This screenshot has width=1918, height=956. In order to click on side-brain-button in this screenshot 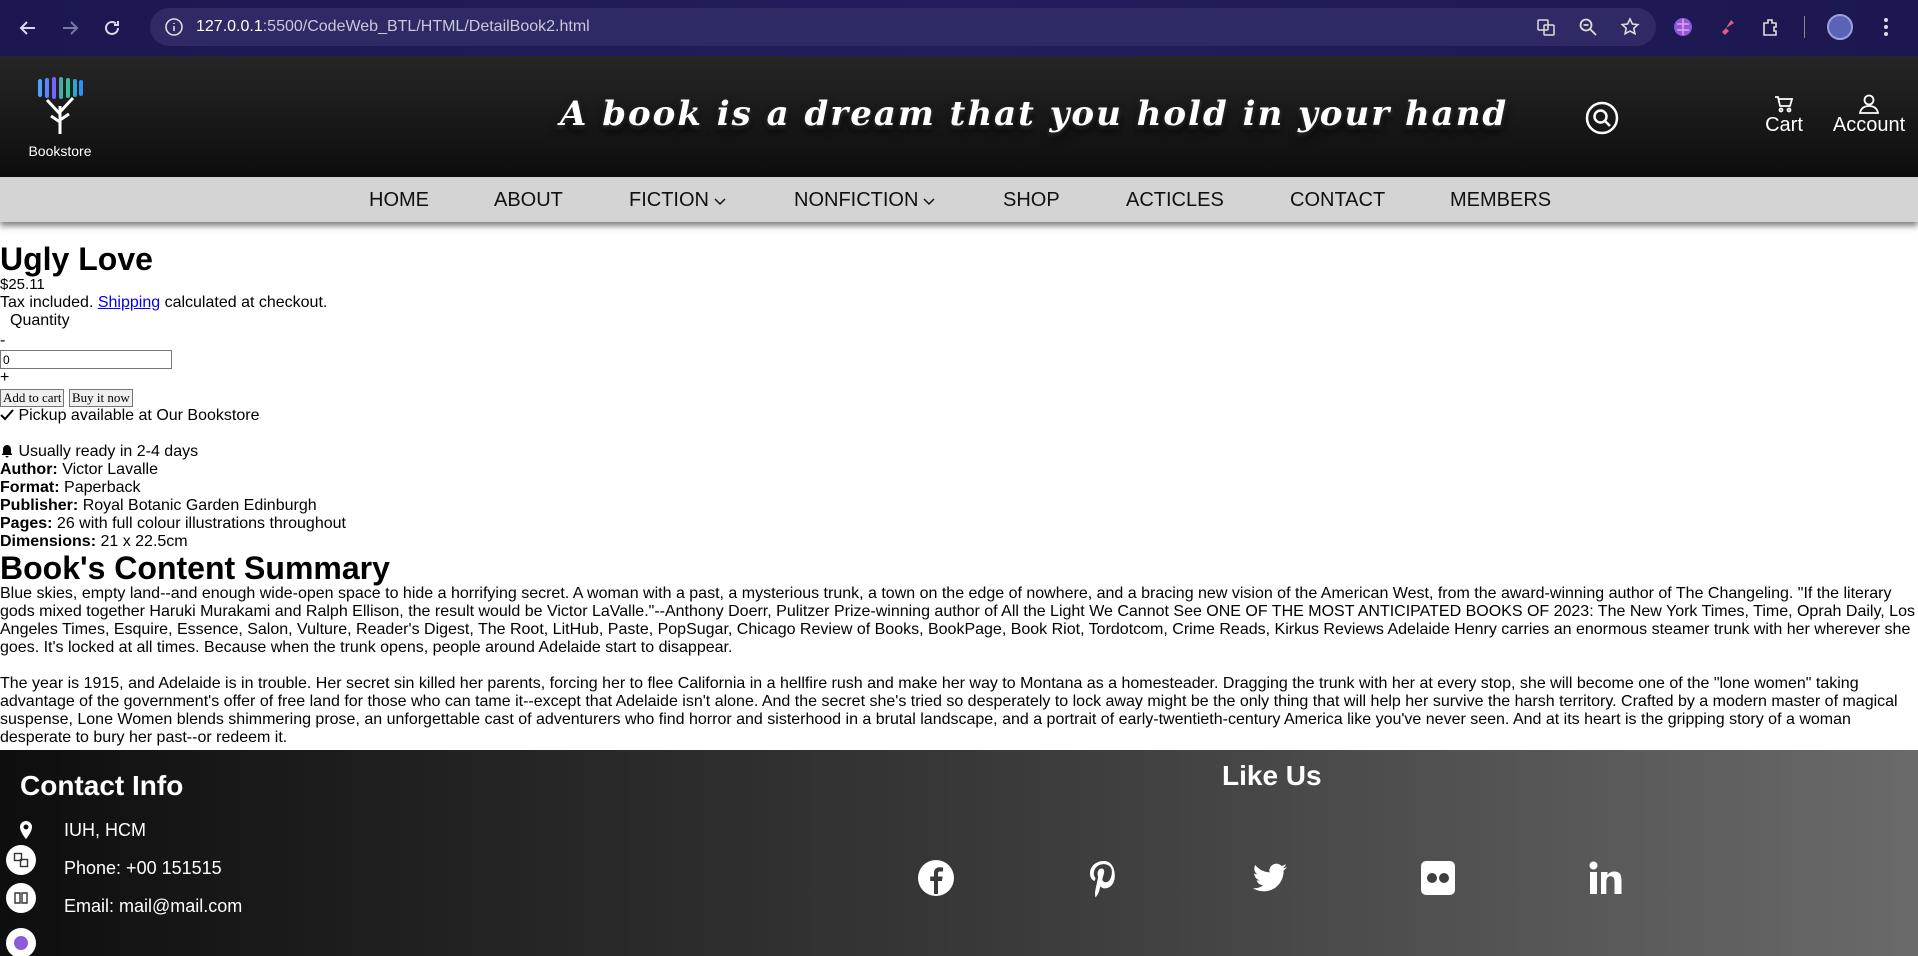, I will do `click(21, 942)`.